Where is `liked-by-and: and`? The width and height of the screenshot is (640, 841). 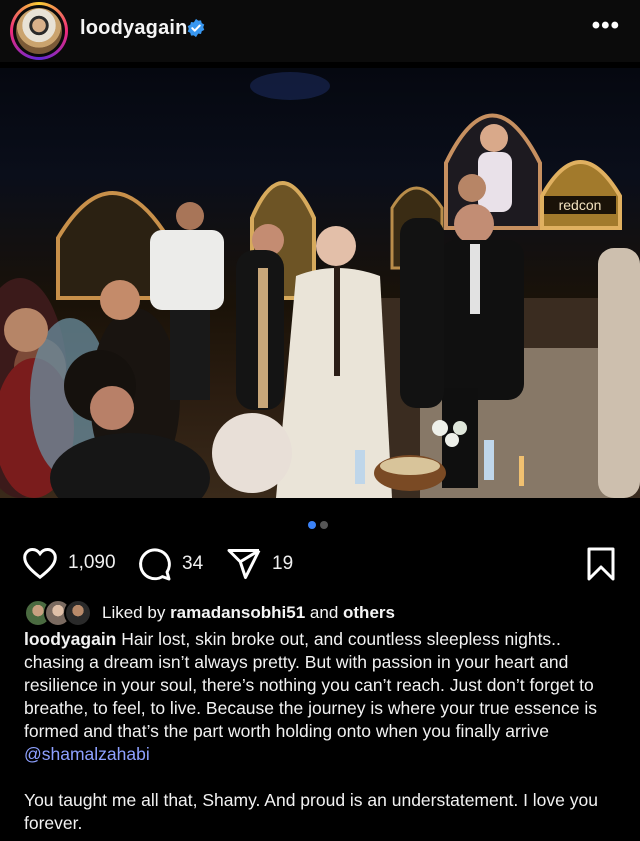
liked-by-and: and is located at coordinates (324, 612).